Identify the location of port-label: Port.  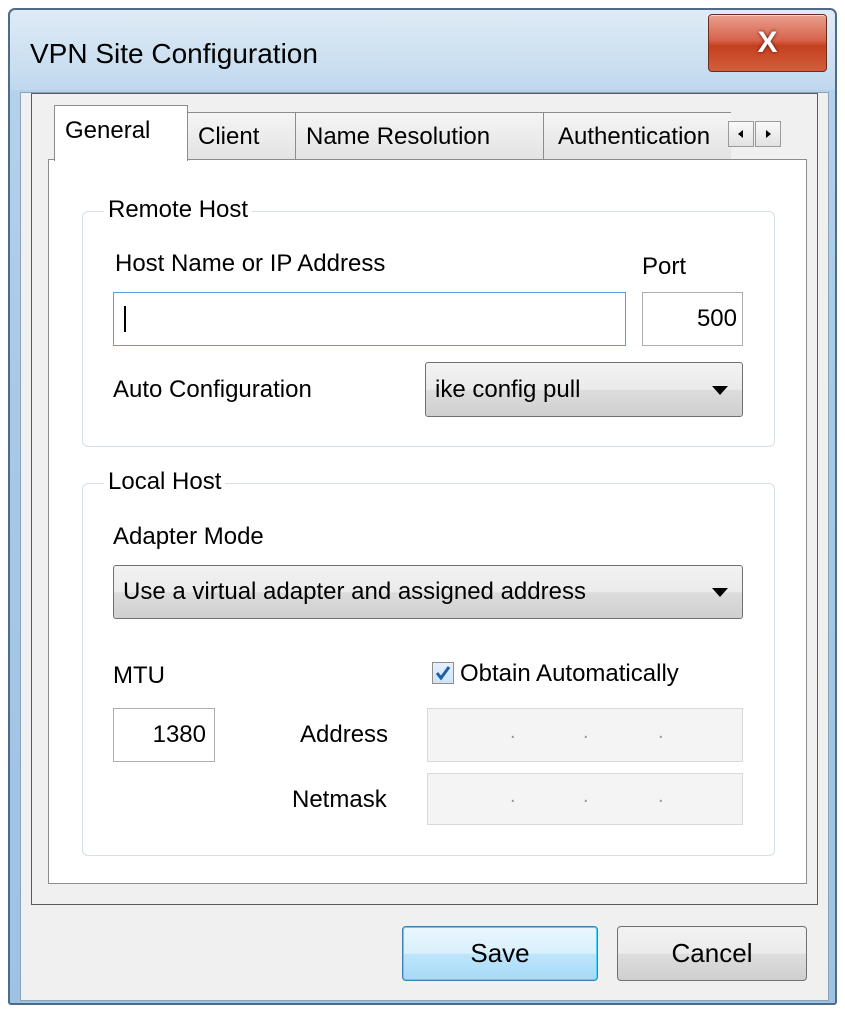
(664, 266).